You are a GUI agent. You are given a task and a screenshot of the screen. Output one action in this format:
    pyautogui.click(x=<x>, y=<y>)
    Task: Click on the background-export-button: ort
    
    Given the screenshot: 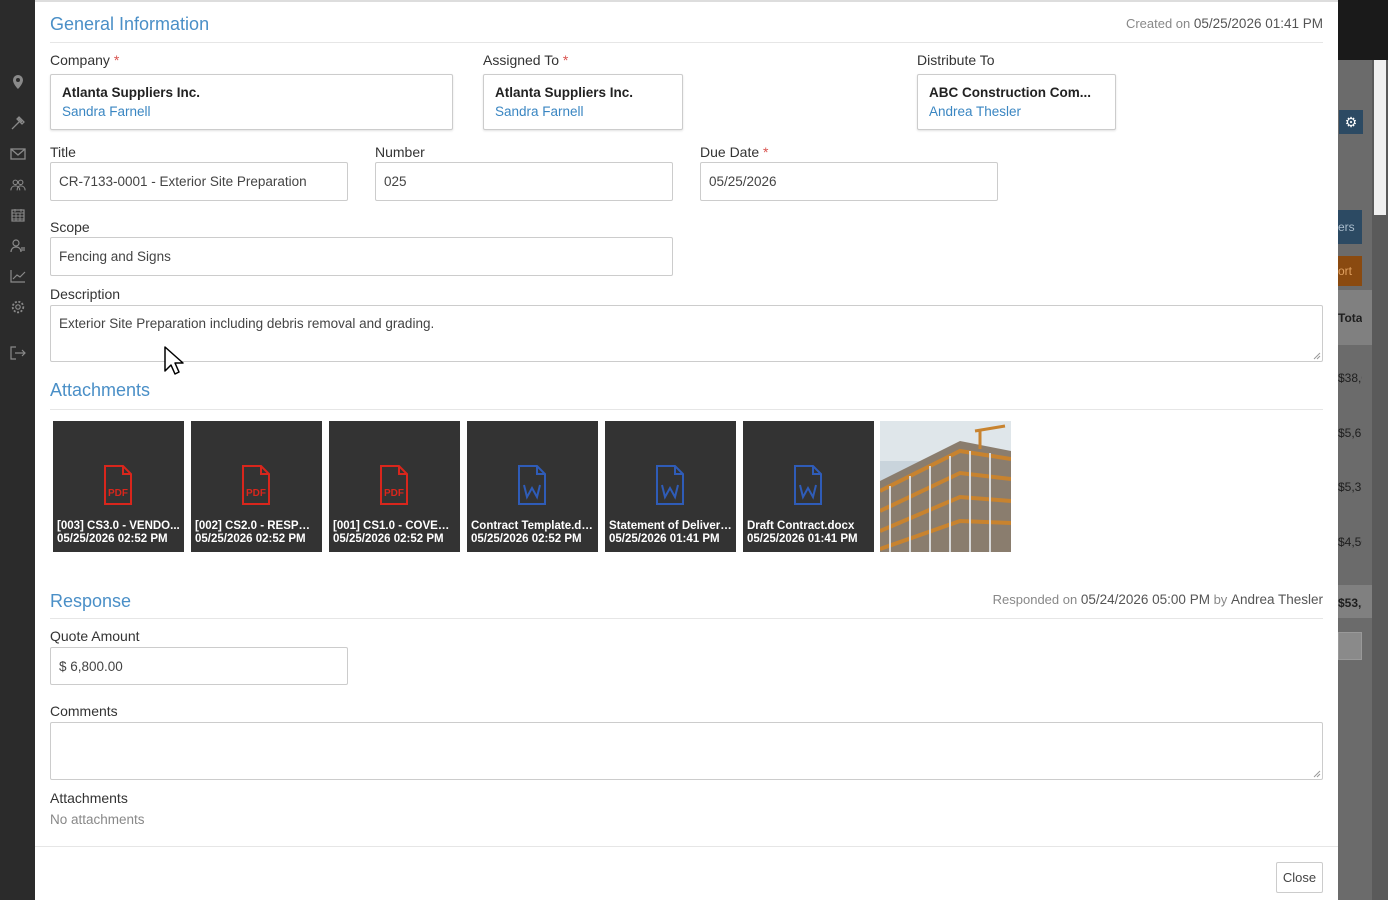 What is the action you would take?
    pyautogui.click(x=1350, y=271)
    